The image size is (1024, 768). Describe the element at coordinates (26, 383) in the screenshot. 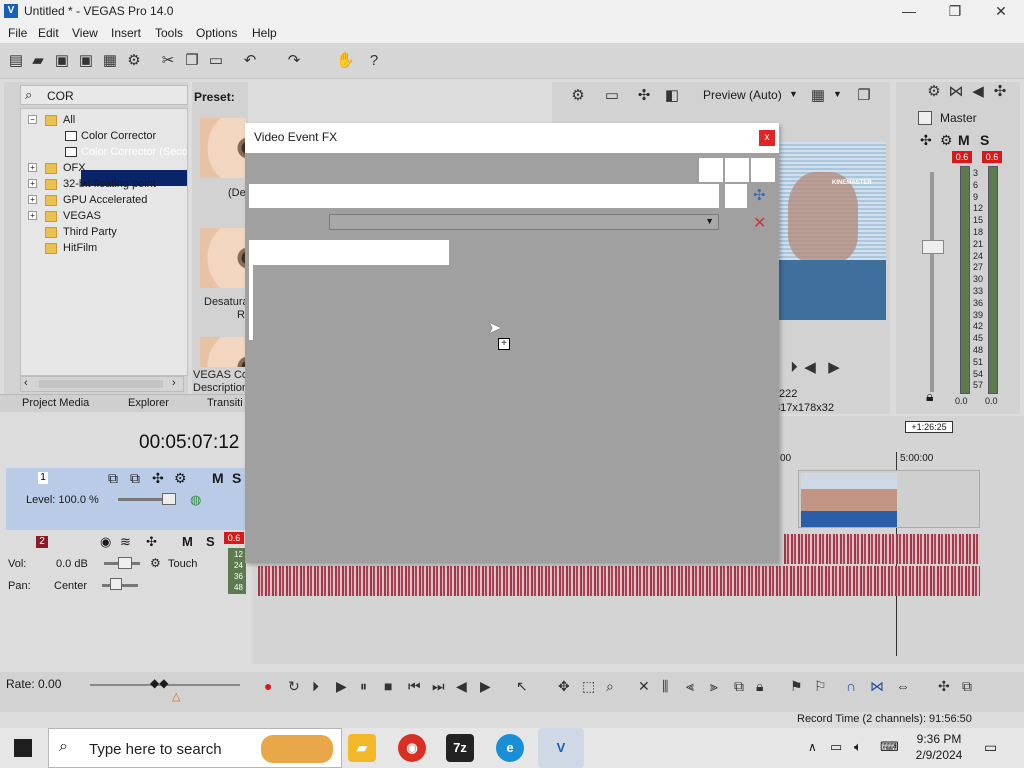

I see `scroll-left-icon: ‹` at that location.